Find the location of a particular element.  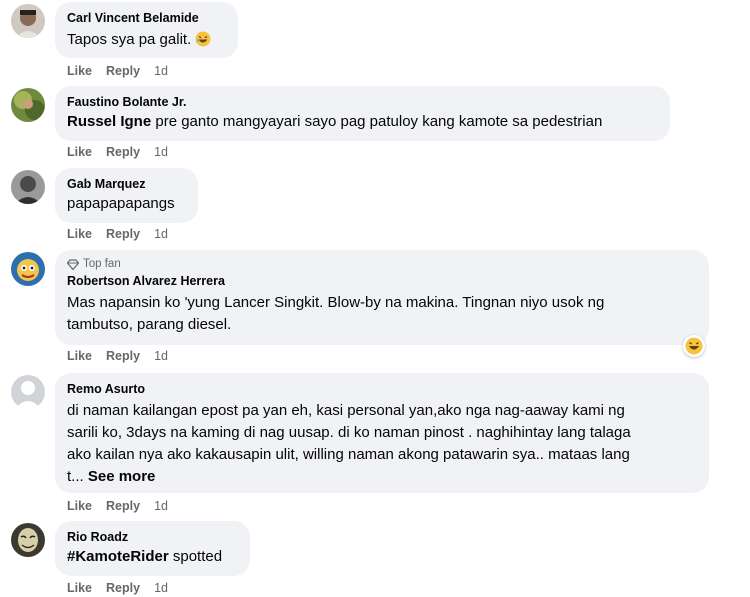

top-fan-label: Top fan is located at coordinates (102, 264).